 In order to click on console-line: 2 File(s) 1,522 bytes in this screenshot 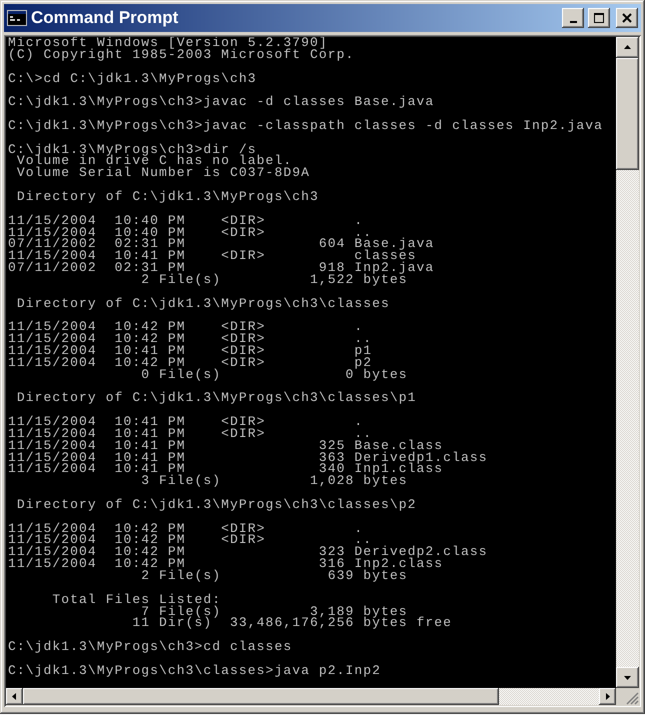, I will do `click(274, 280)`.